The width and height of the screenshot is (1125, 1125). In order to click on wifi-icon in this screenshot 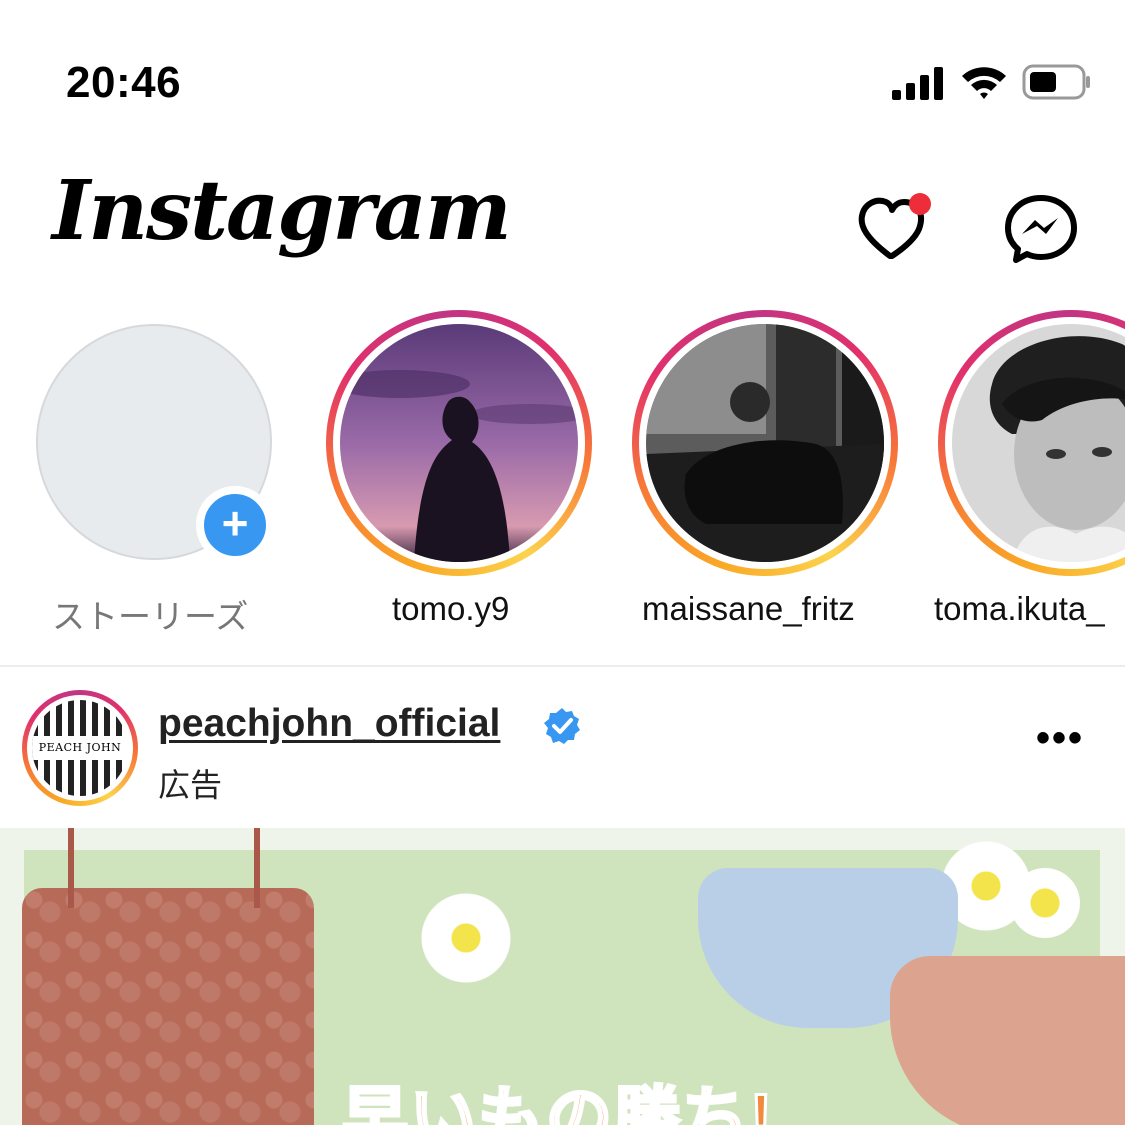, I will do `click(984, 83)`.